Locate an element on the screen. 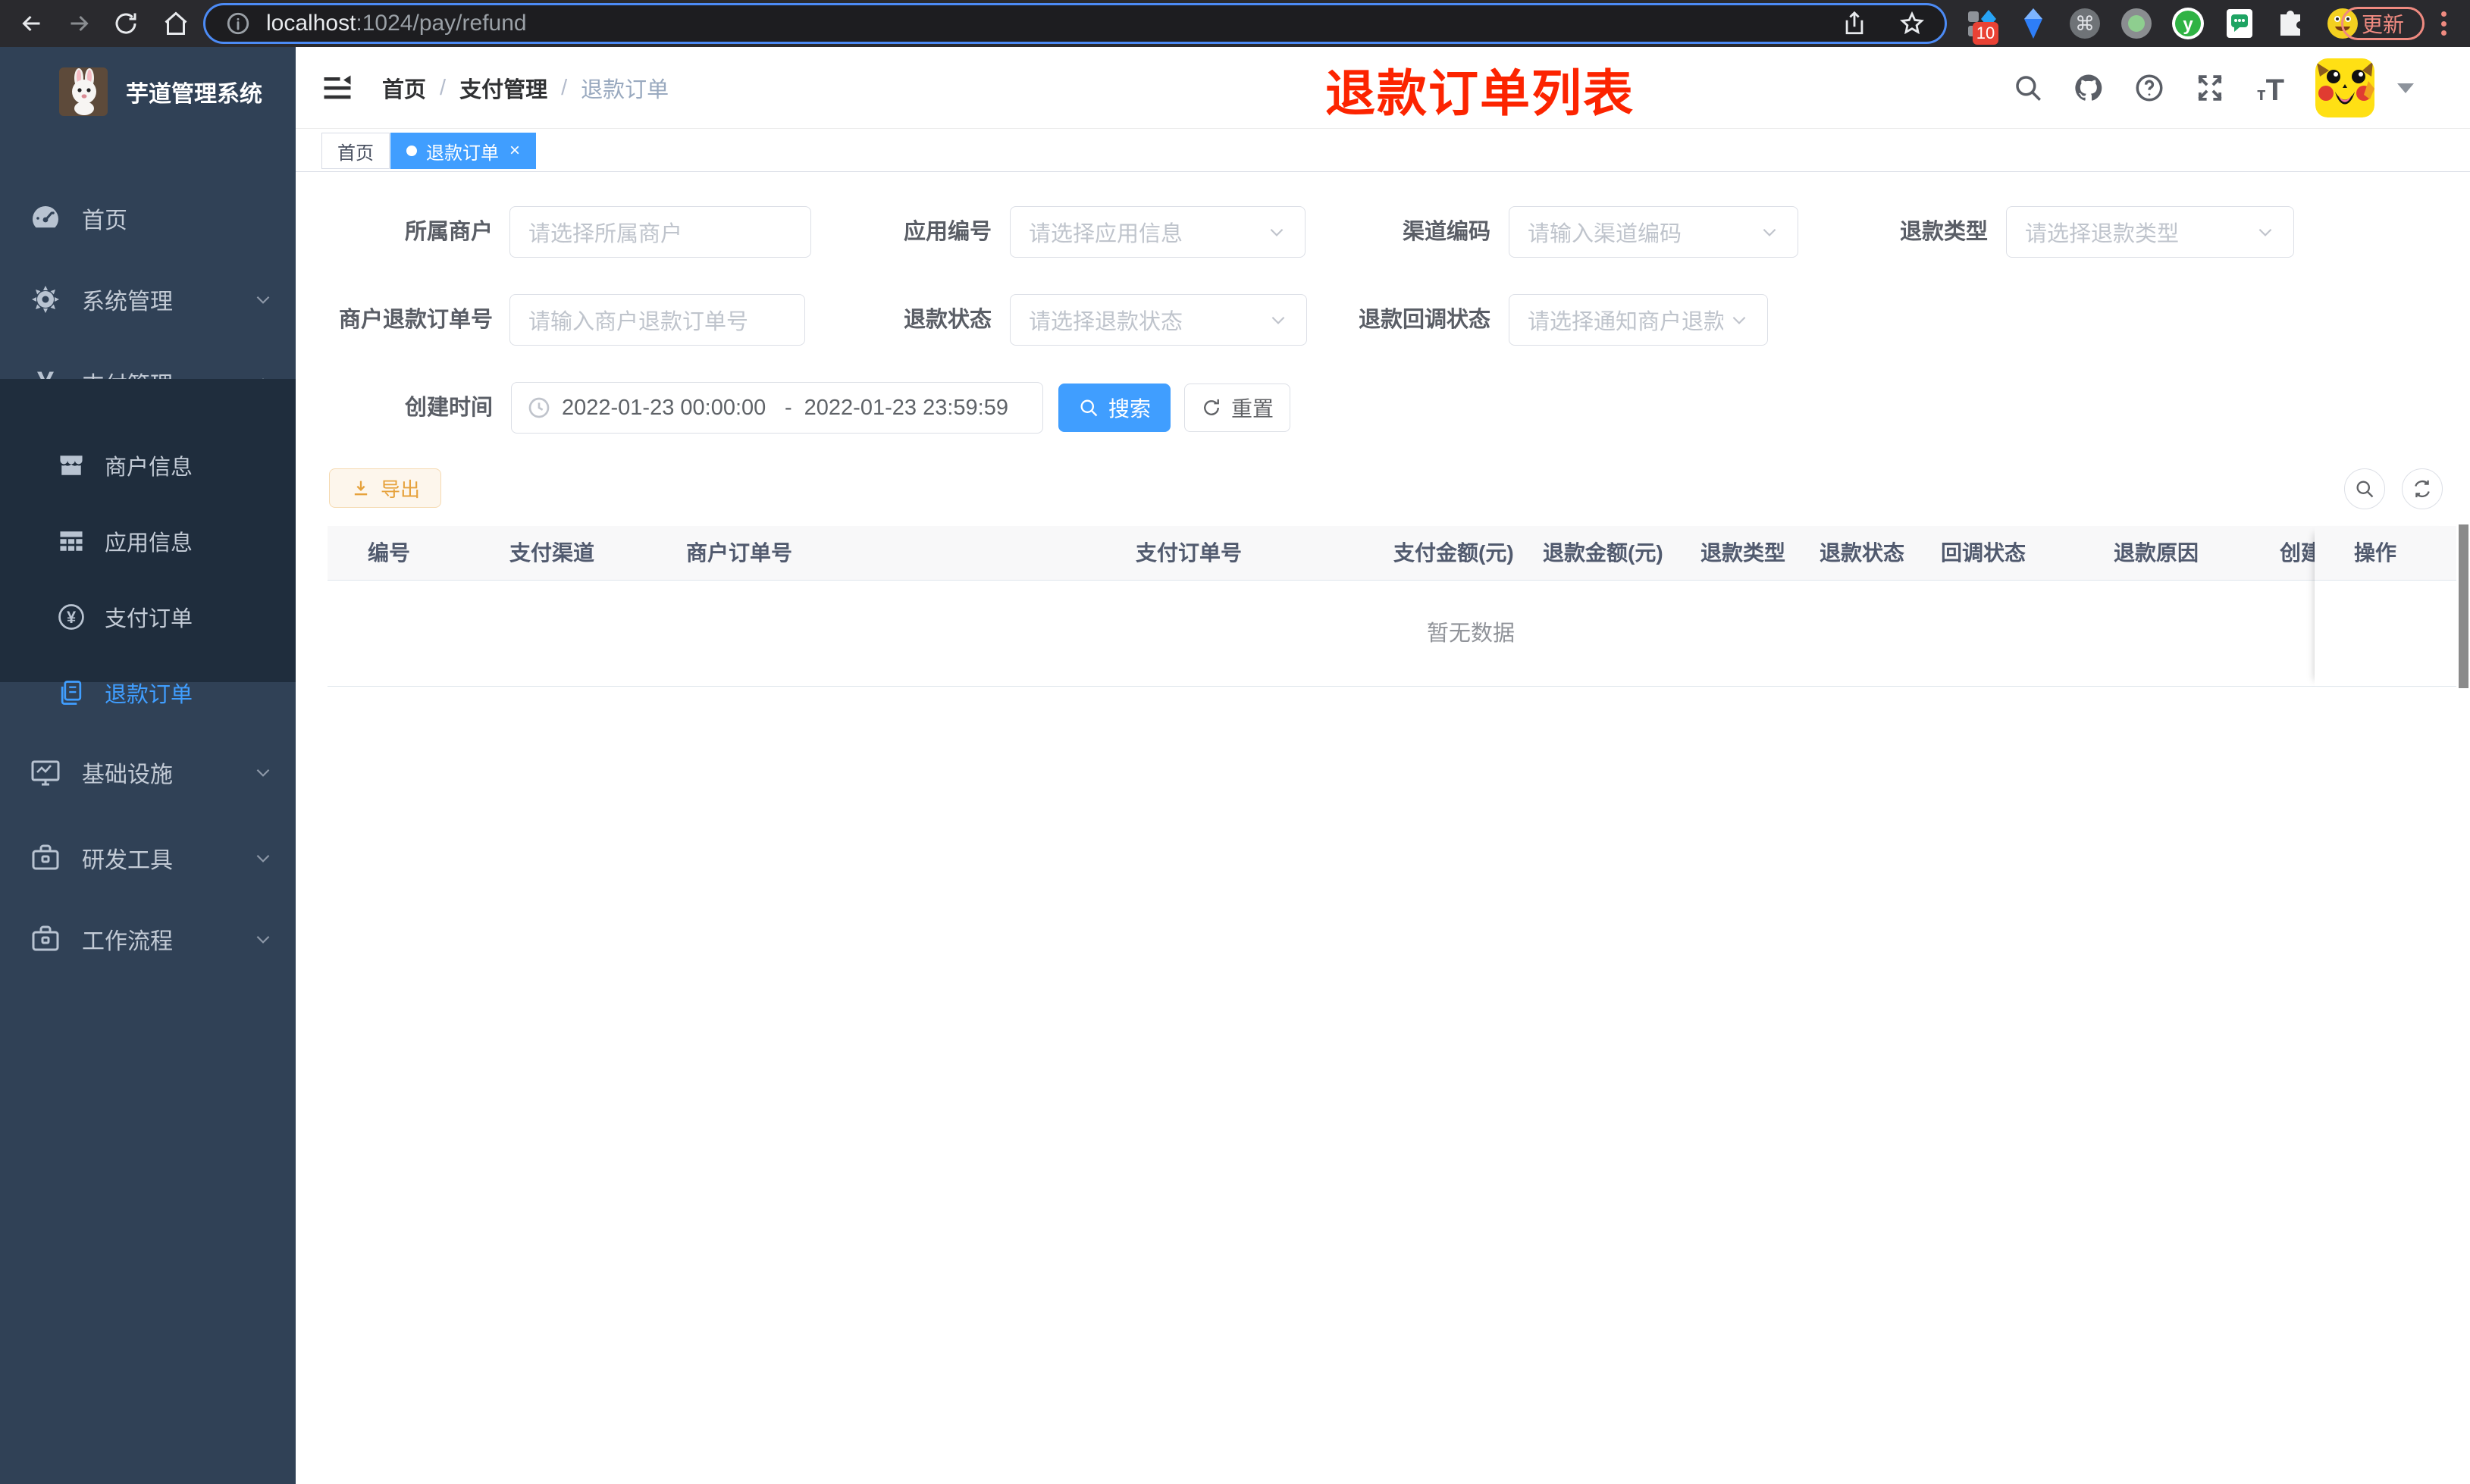 Image resolution: width=2470 pixels, height=1484 pixels. export-button: 导出 is located at coordinates (385, 488).